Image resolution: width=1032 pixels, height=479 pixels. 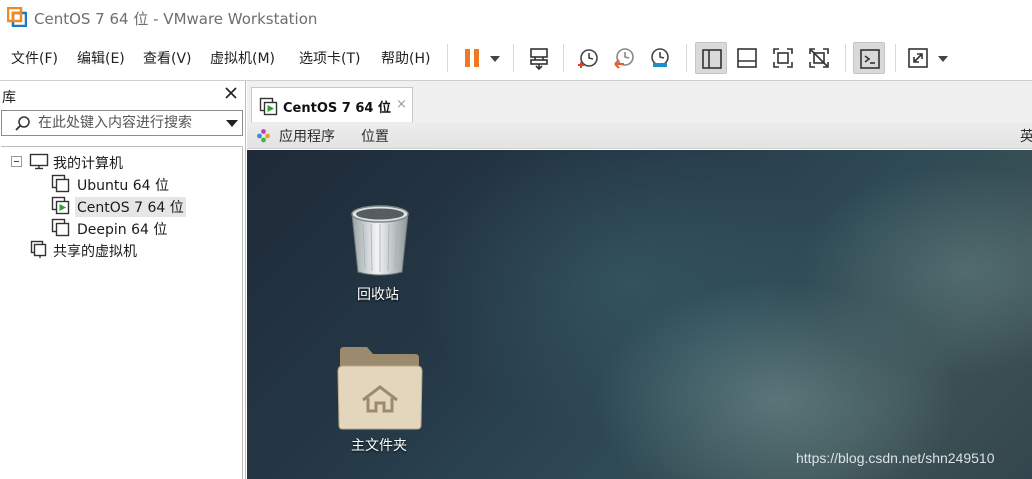 I want to click on menu-tabs: 选项卡(T), so click(x=329, y=58).